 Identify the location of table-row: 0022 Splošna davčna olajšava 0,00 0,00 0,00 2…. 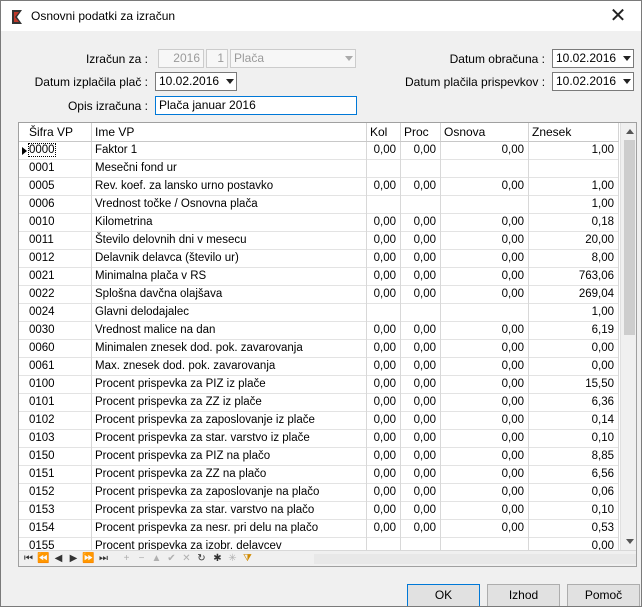
(319, 295).